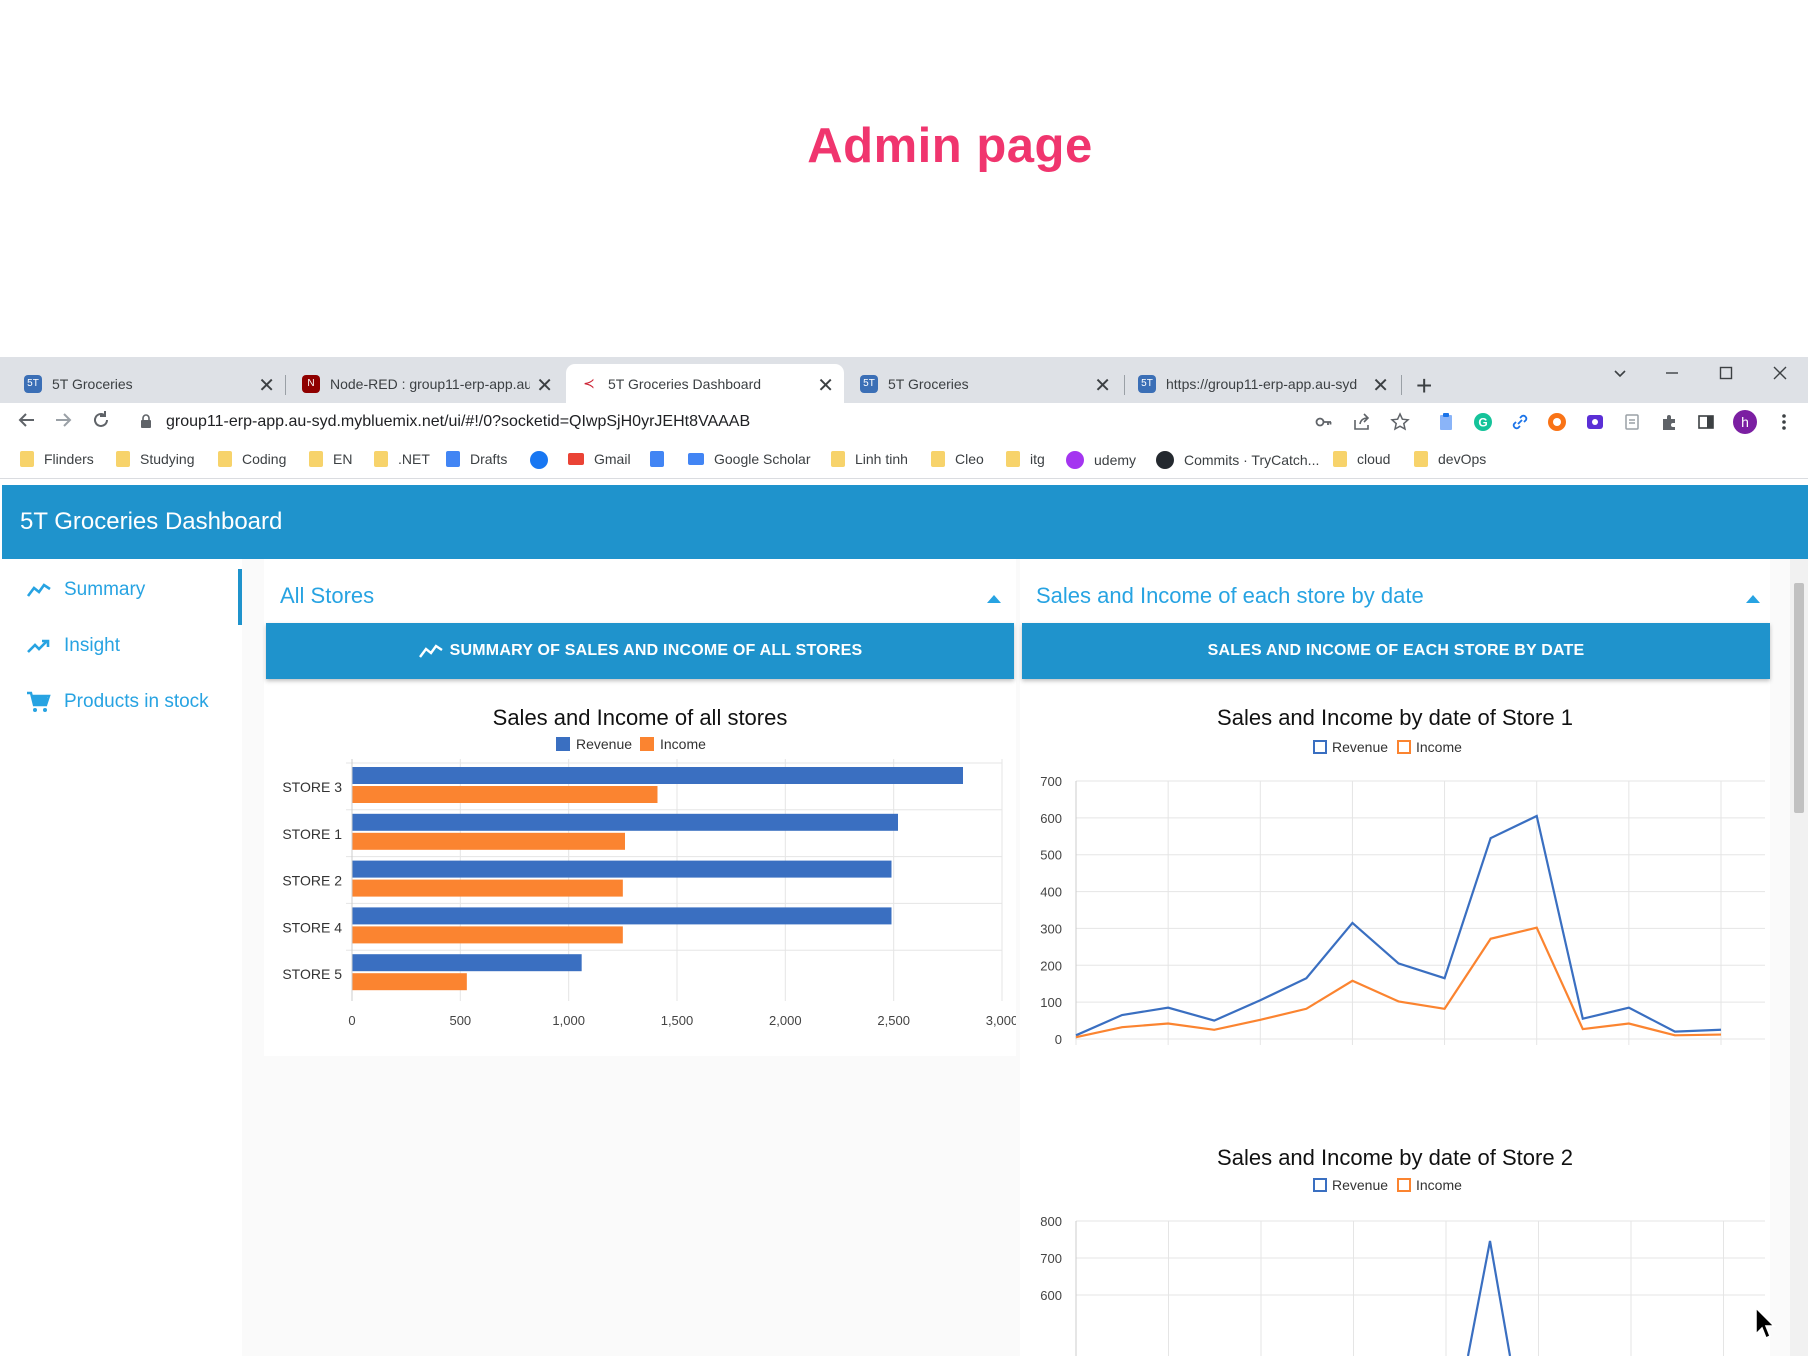  What do you see at coordinates (1101, 460) in the screenshot?
I see `bookmark-udemy: udemy` at bounding box center [1101, 460].